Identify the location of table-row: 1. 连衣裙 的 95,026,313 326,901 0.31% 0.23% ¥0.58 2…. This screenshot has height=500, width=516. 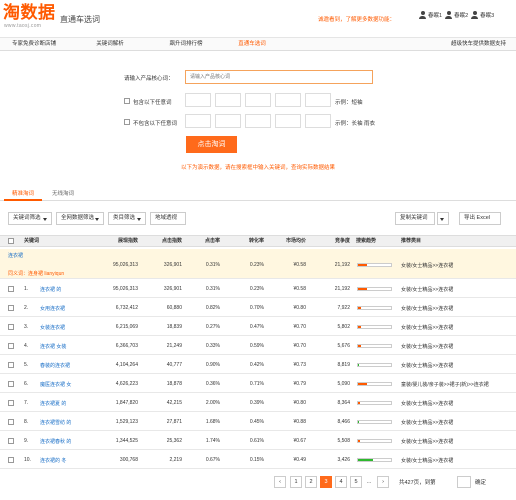
(258, 289).